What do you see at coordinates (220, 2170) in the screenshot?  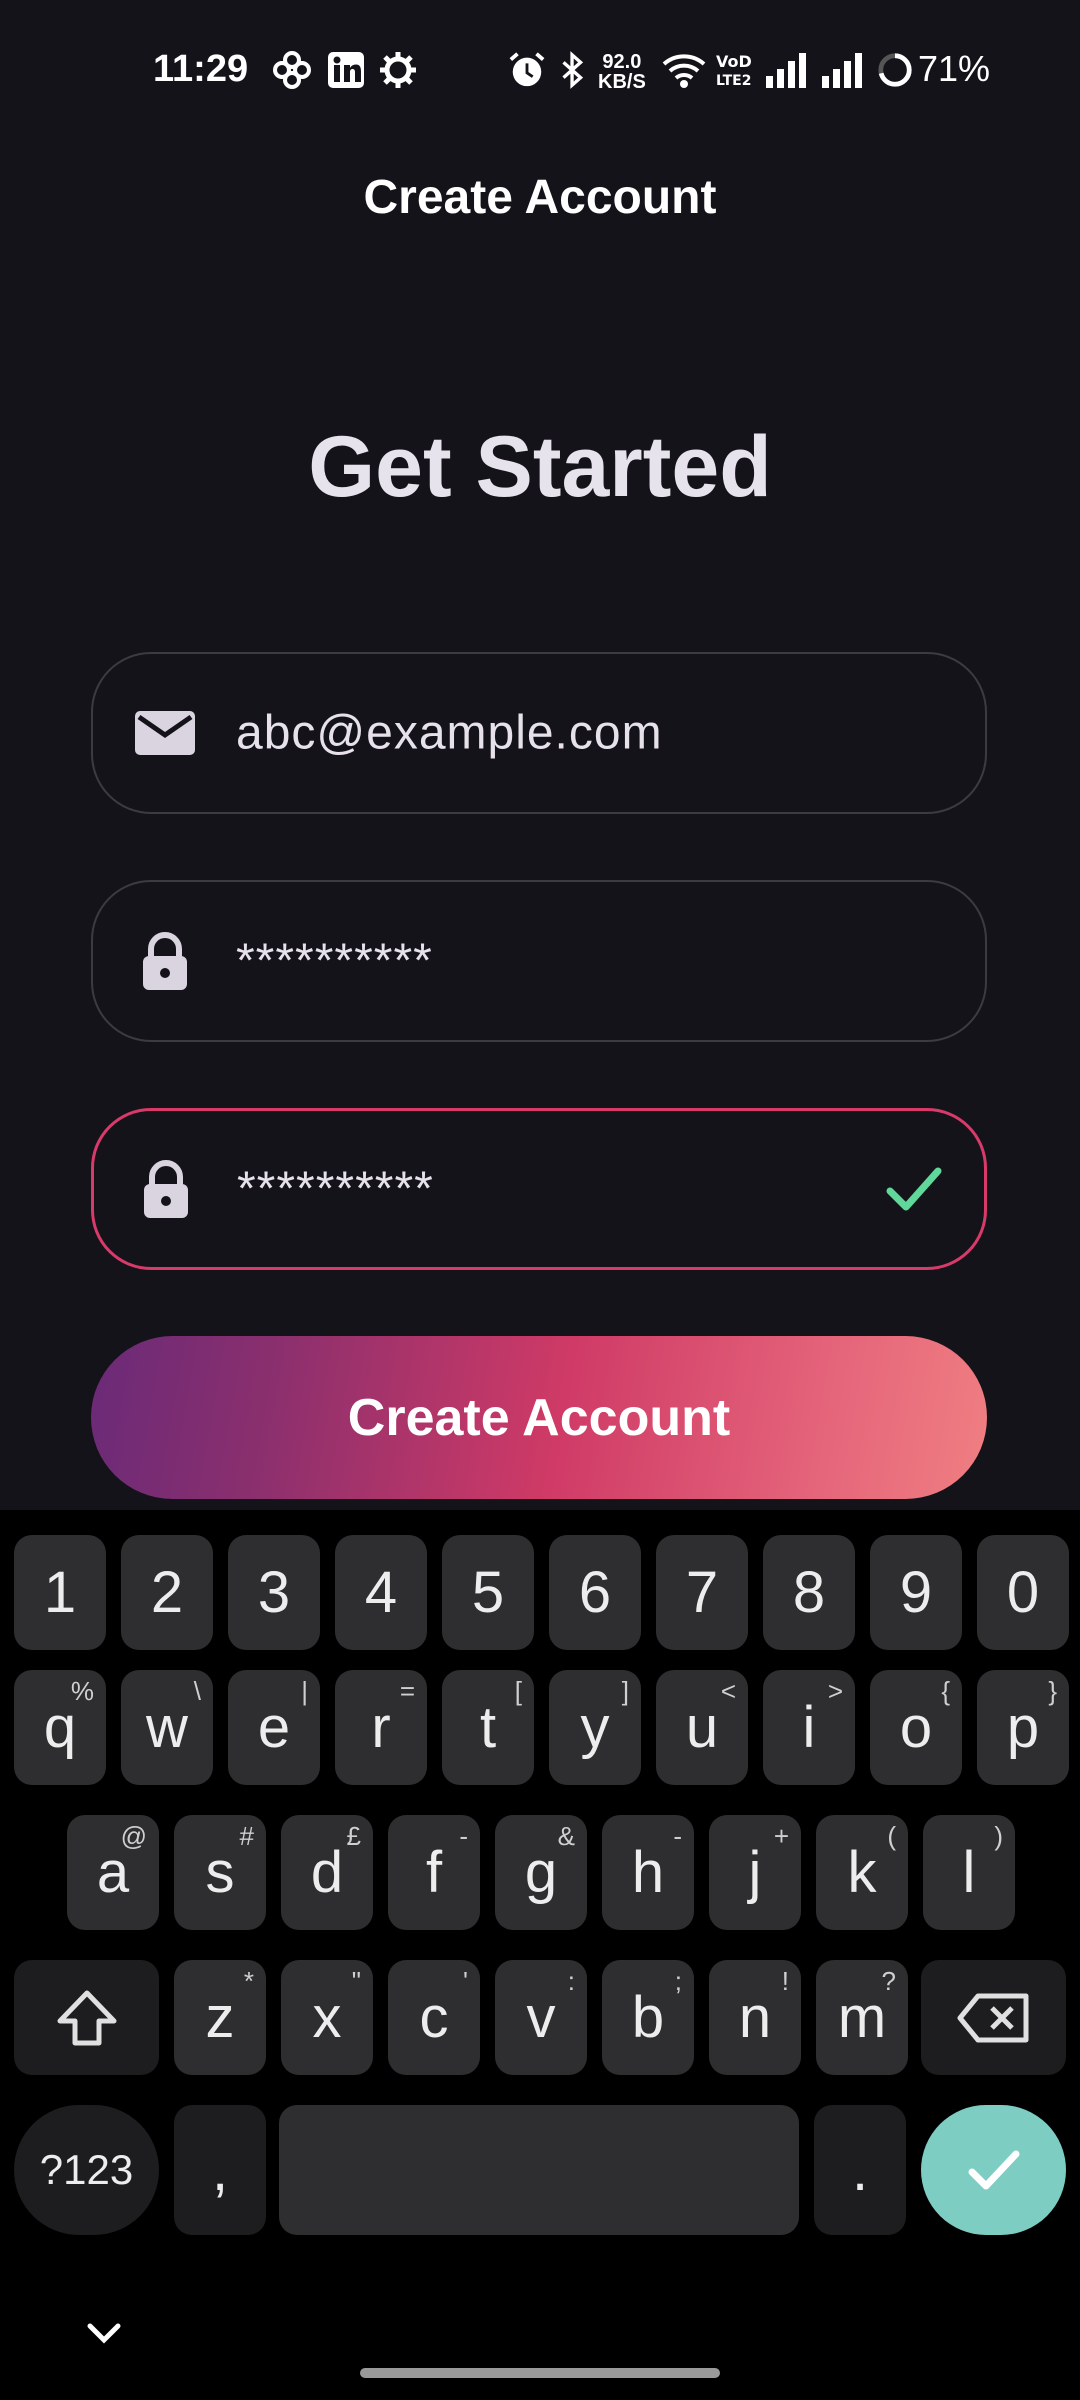 I see `comma-key: ,` at bounding box center [220, 2170].